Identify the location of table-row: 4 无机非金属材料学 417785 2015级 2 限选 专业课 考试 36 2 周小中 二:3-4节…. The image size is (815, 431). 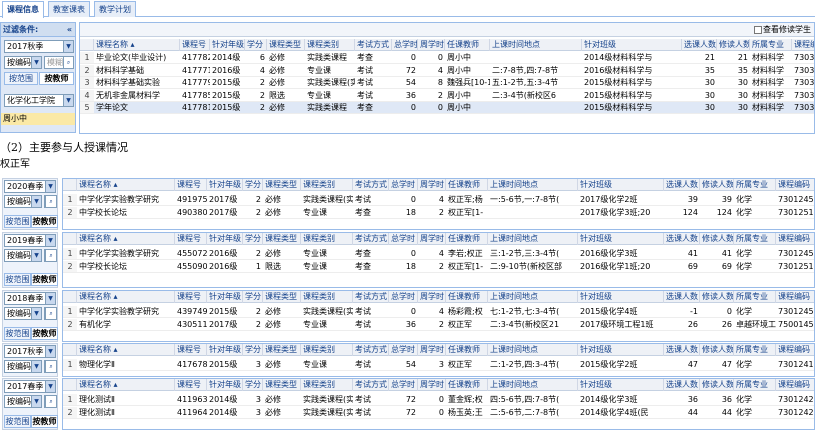
(447, 95).